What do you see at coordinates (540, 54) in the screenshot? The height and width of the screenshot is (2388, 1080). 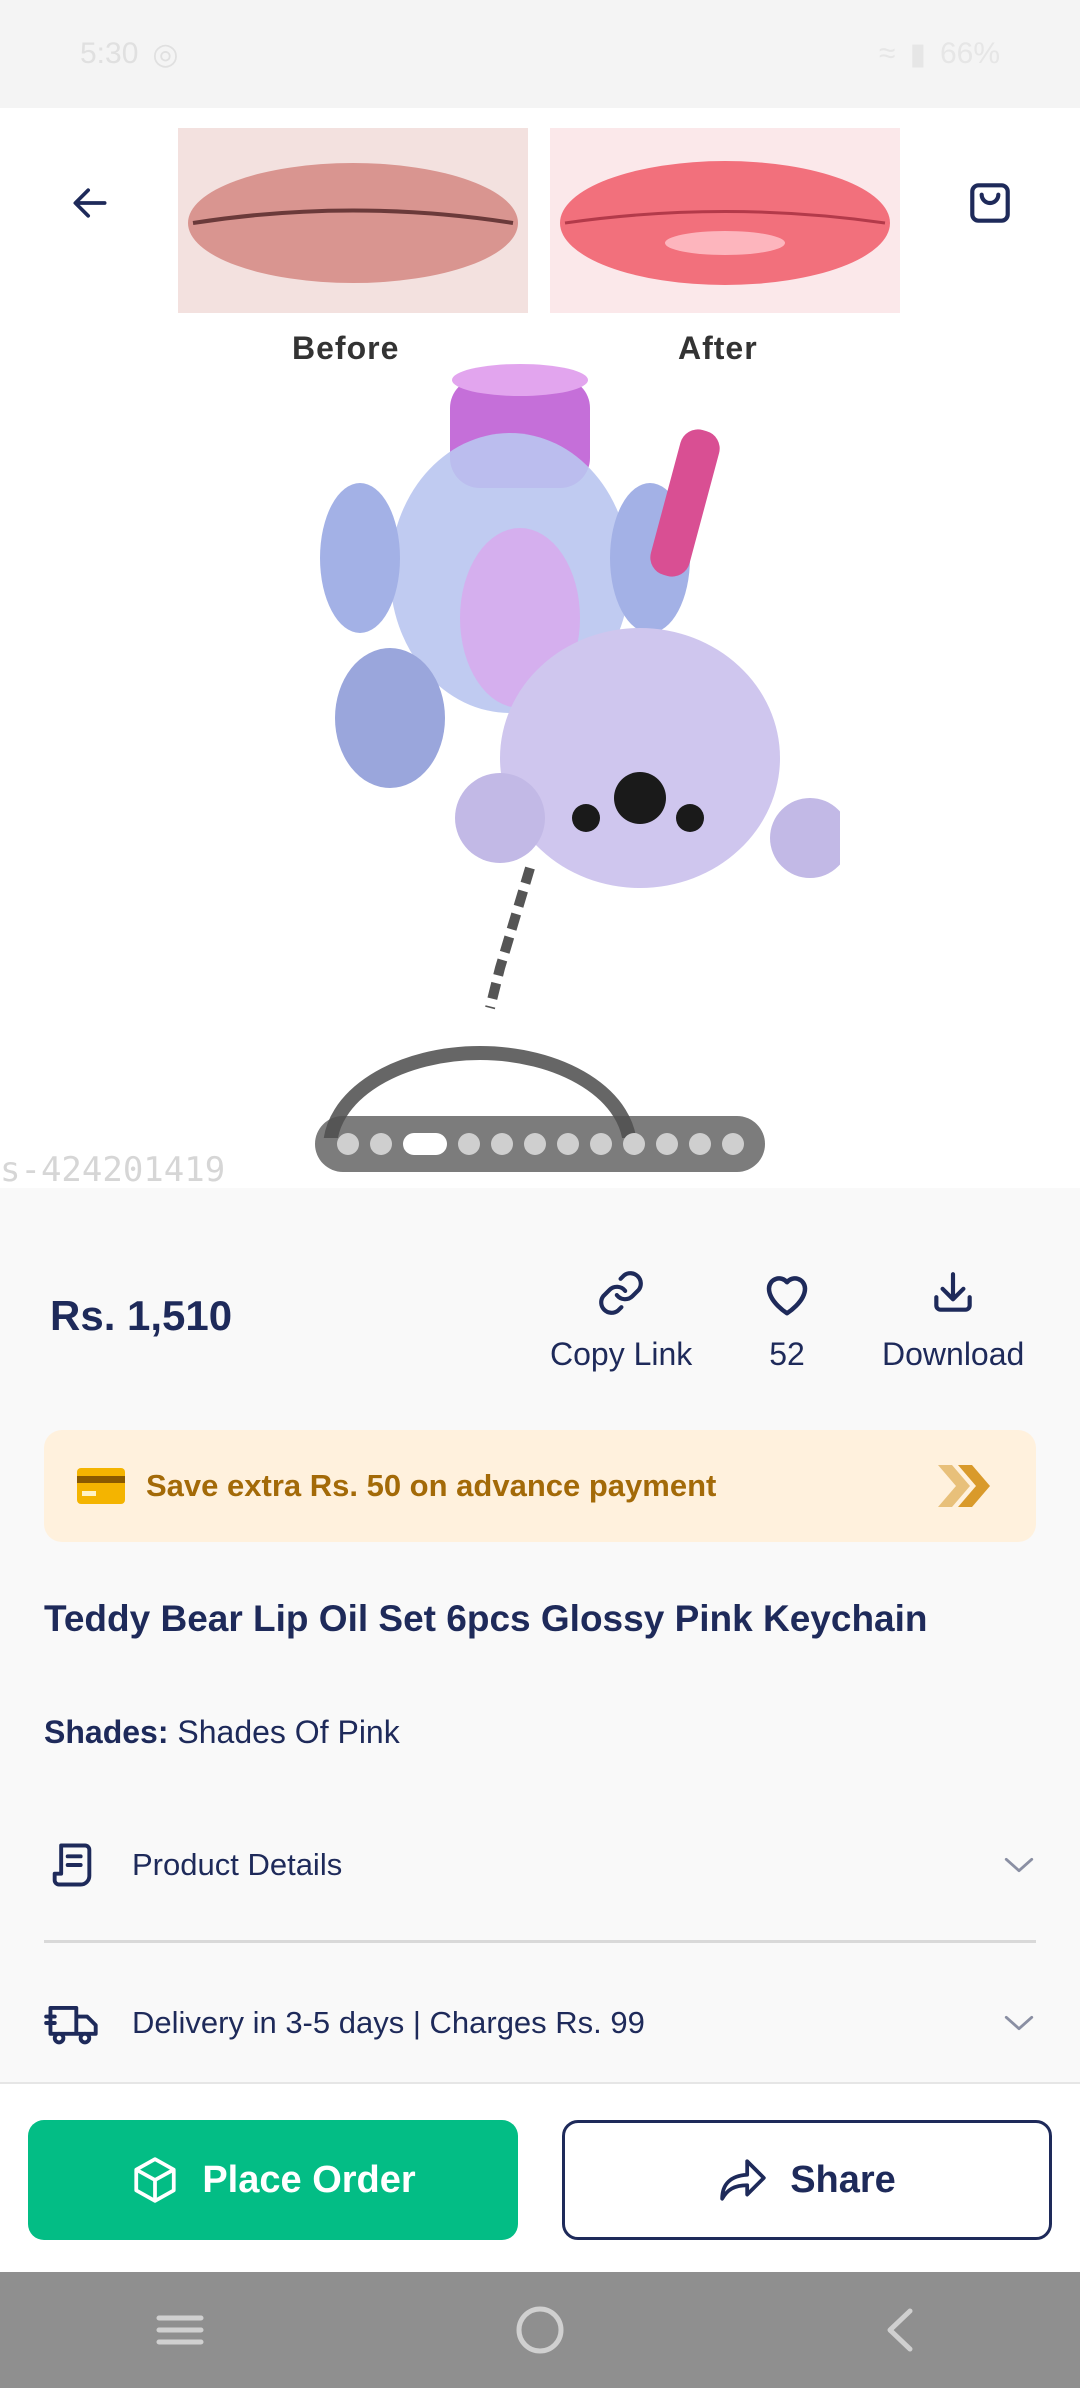 I see `status-bar: 5:30 ◎ ≈ ▮ 66%` at bounding box center [540, 54].